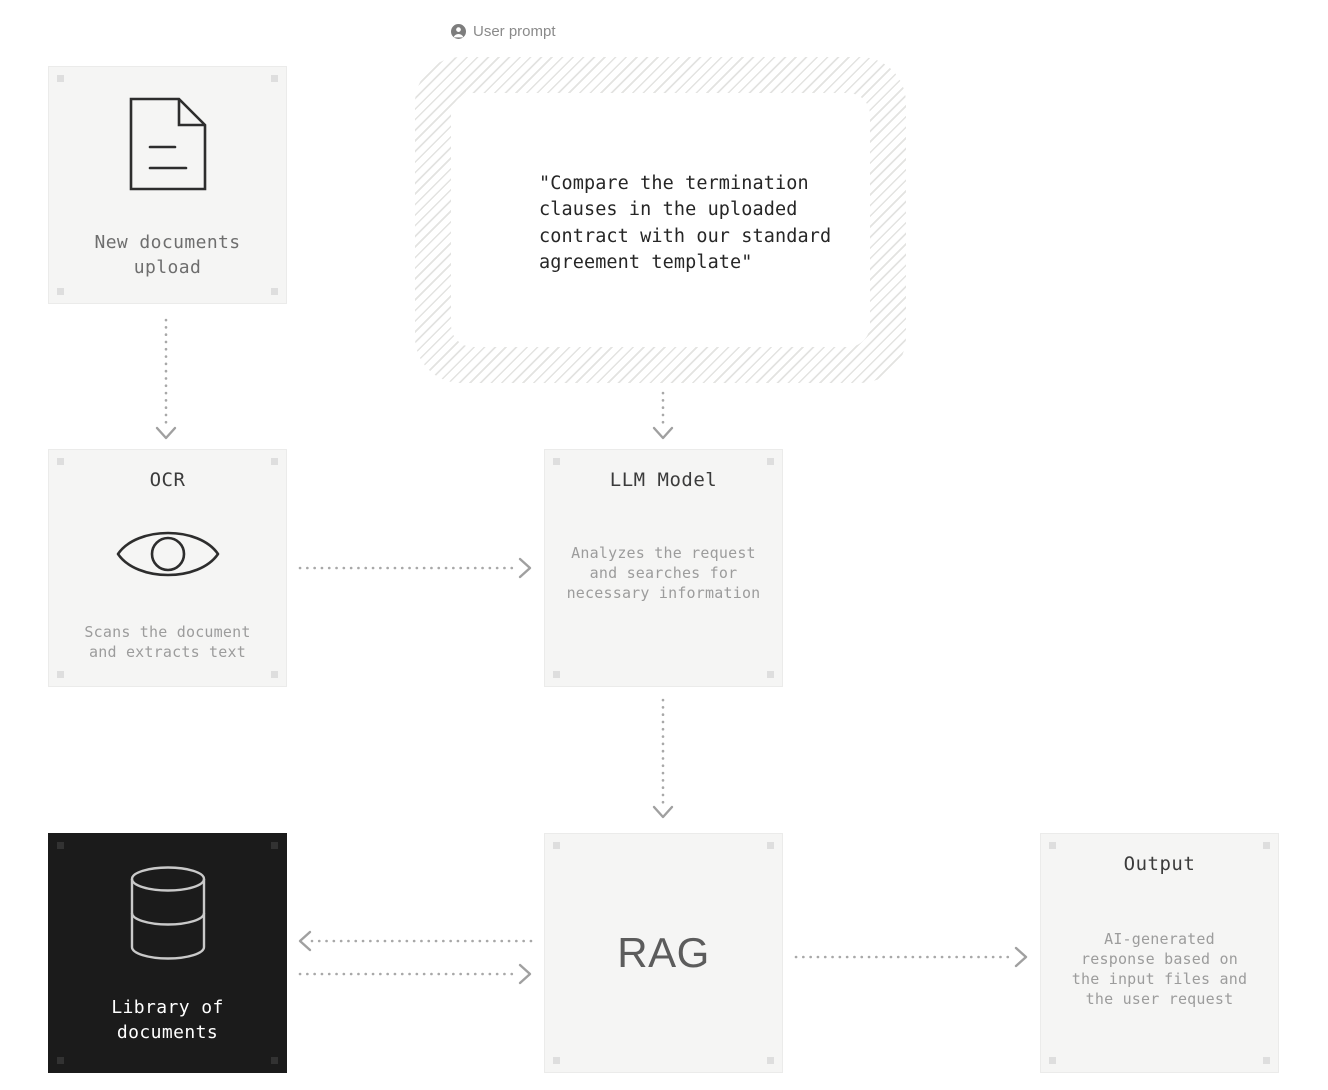 This screenshot has height=1090, width=1328. I want to click on document-page-icon, so click(167, 144).